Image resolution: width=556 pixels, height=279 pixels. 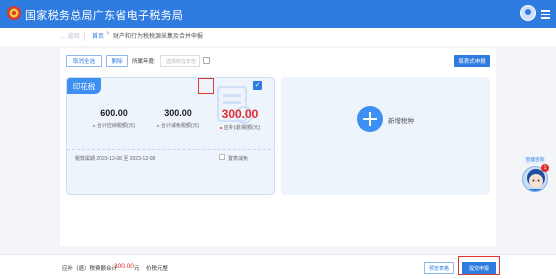 What do you see at coordinates (144, 62) in the screenshot?
I see `year-label: 所属年度:` at bounding box center [144, 62].